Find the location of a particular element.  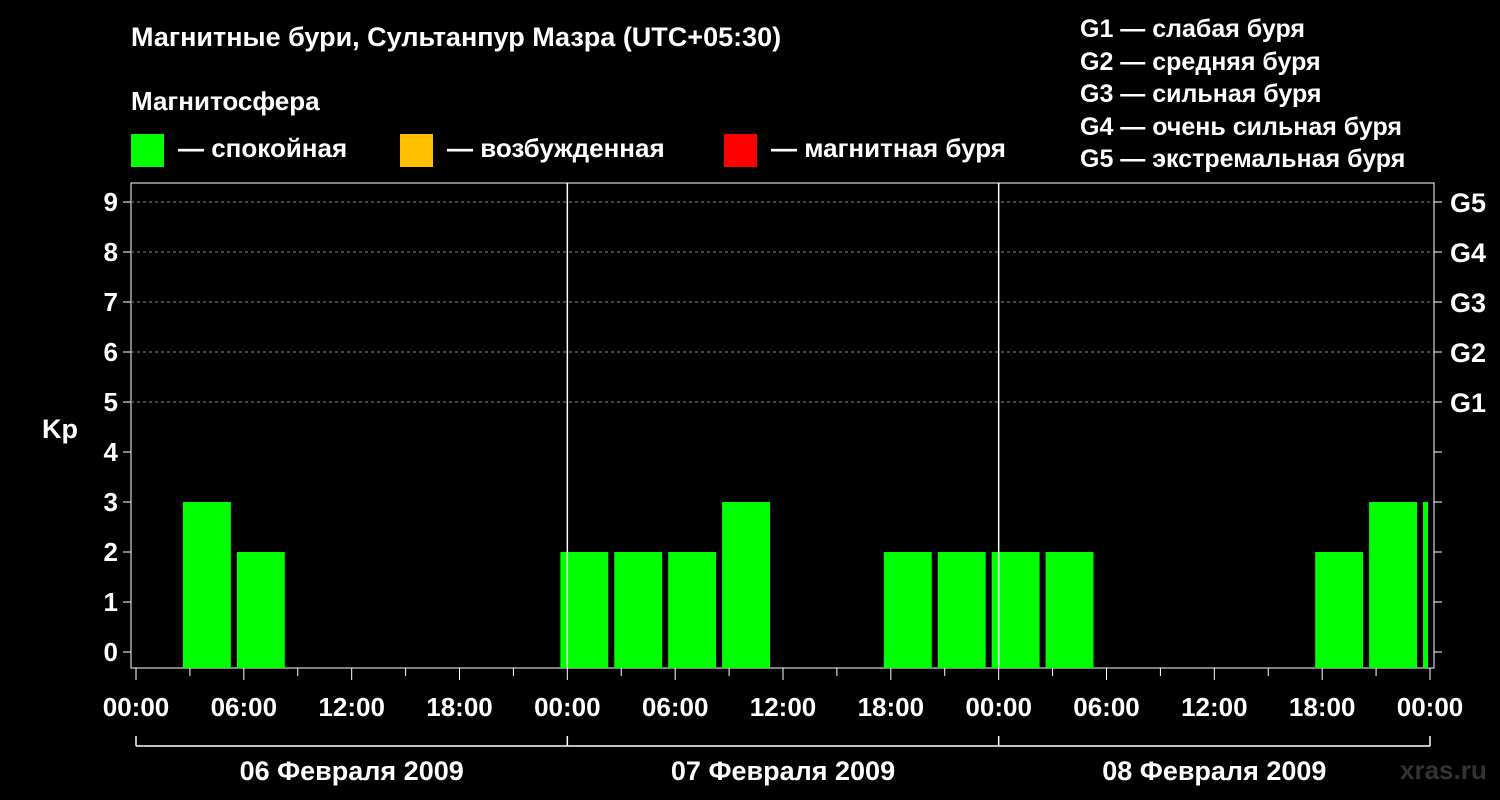

day-label: 06 Февраля 2009 is located at coordinates (352, 771).